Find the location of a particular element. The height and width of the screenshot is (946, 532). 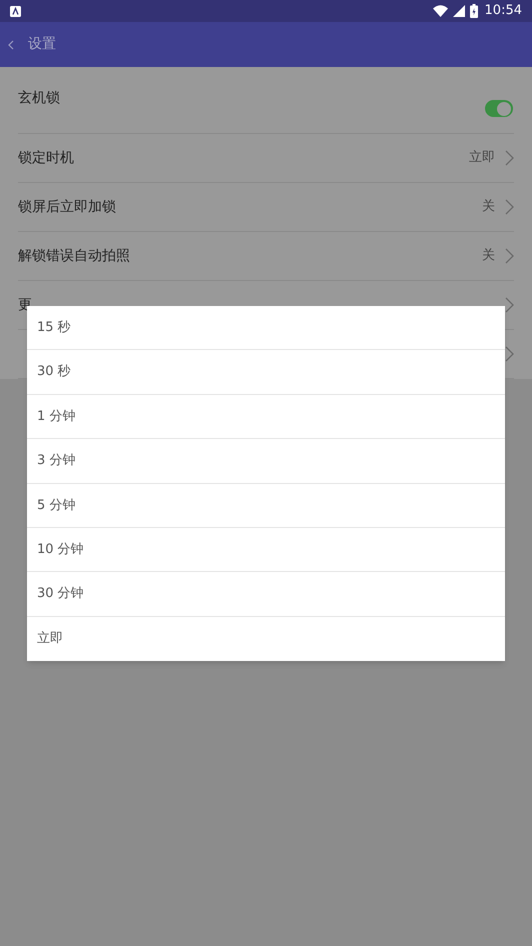

notification-icon is located at coordinates (15, 11).